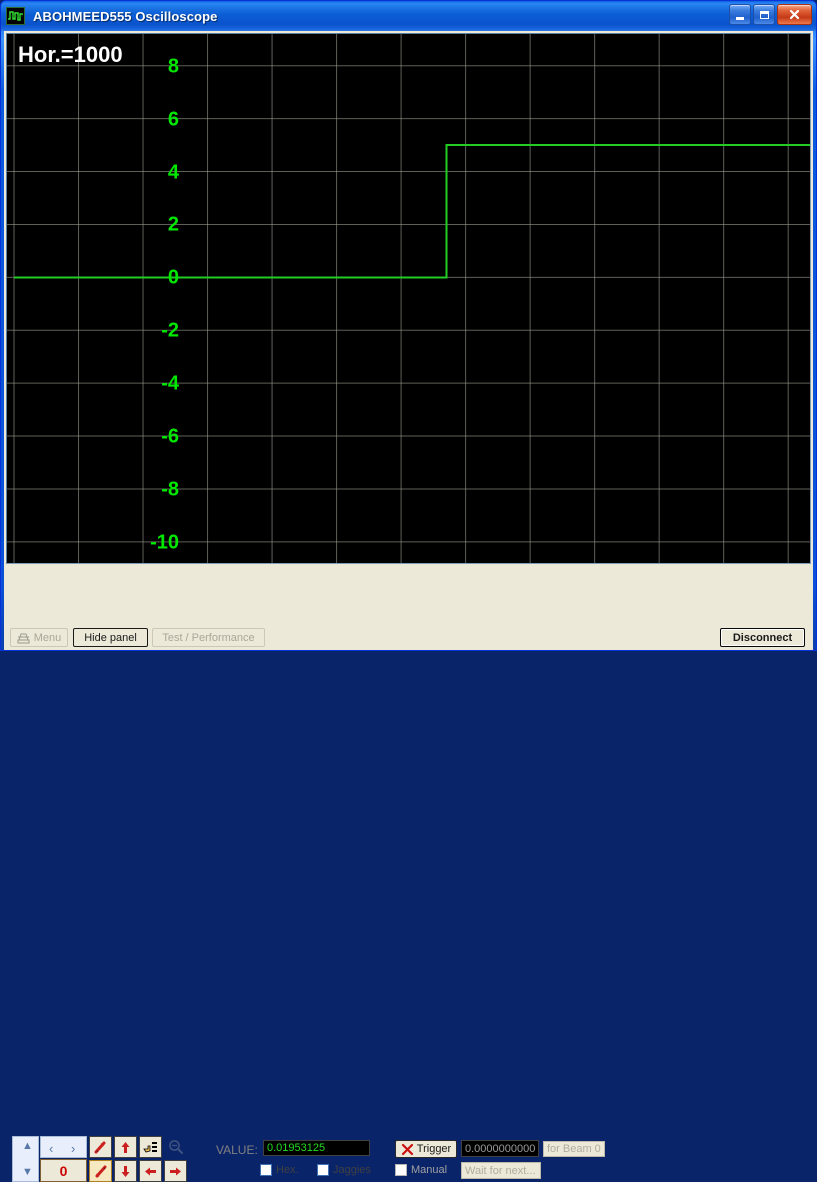  I want to click on arrow-right-icon-button, so click(175, 1171).